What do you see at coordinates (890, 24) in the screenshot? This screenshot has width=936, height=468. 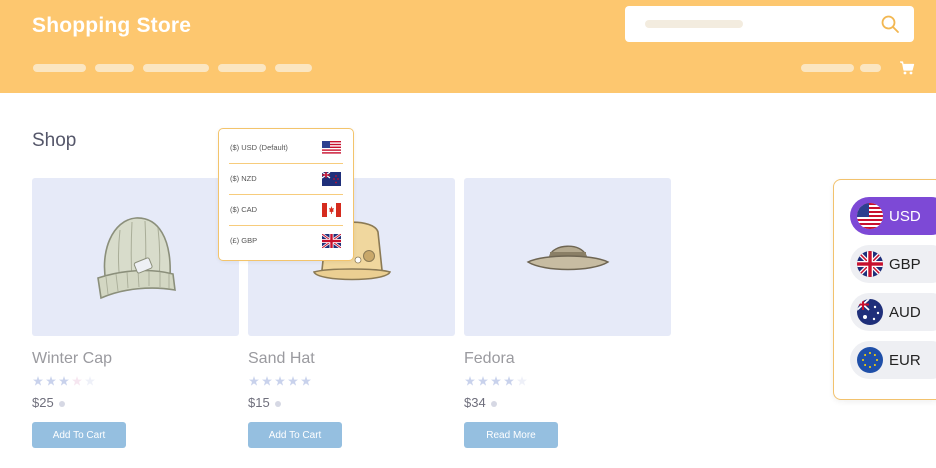 I see `search-icon` at bounding box center [890, 24].